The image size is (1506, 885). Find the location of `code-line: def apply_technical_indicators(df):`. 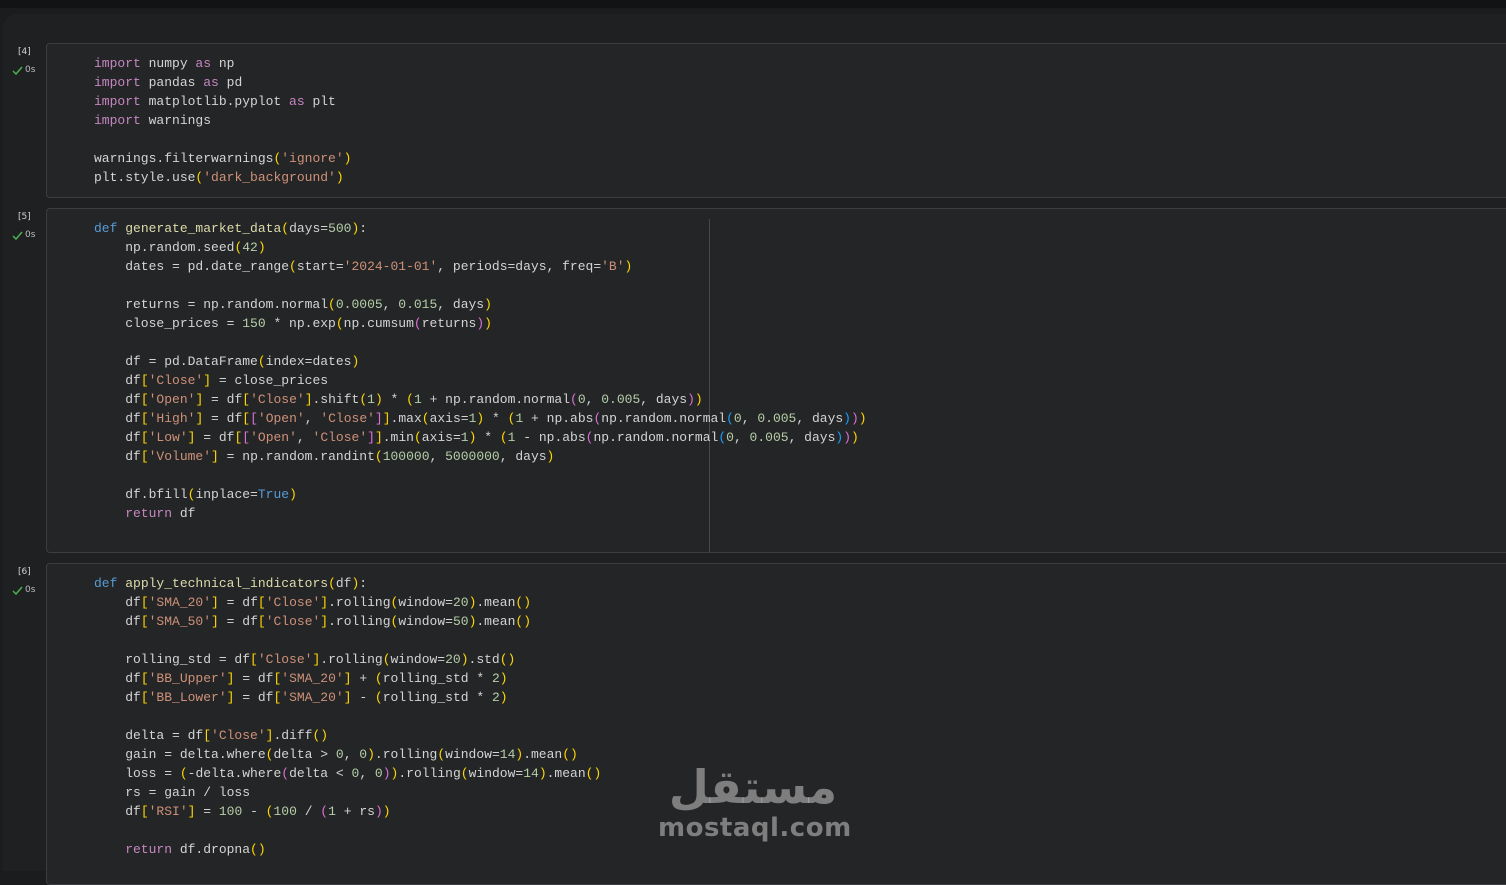

code-line: def apply_technical_indicators(df): is located at coordinates (347, 583).